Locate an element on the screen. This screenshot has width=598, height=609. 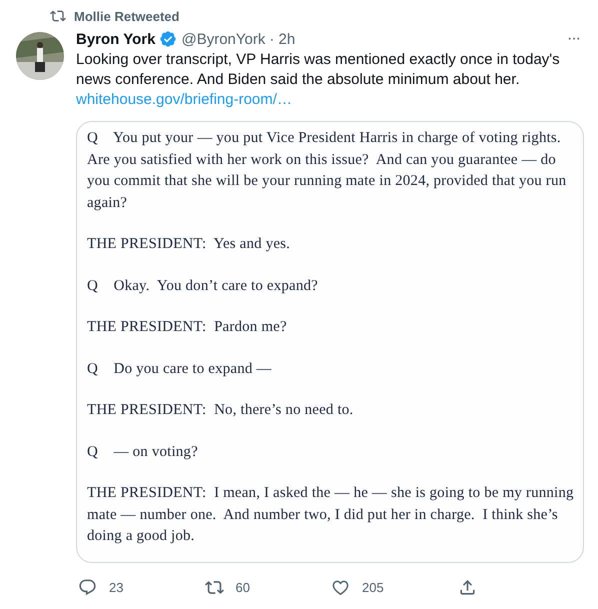
tweet-time: · 2h is located at coordinates (282, 39).